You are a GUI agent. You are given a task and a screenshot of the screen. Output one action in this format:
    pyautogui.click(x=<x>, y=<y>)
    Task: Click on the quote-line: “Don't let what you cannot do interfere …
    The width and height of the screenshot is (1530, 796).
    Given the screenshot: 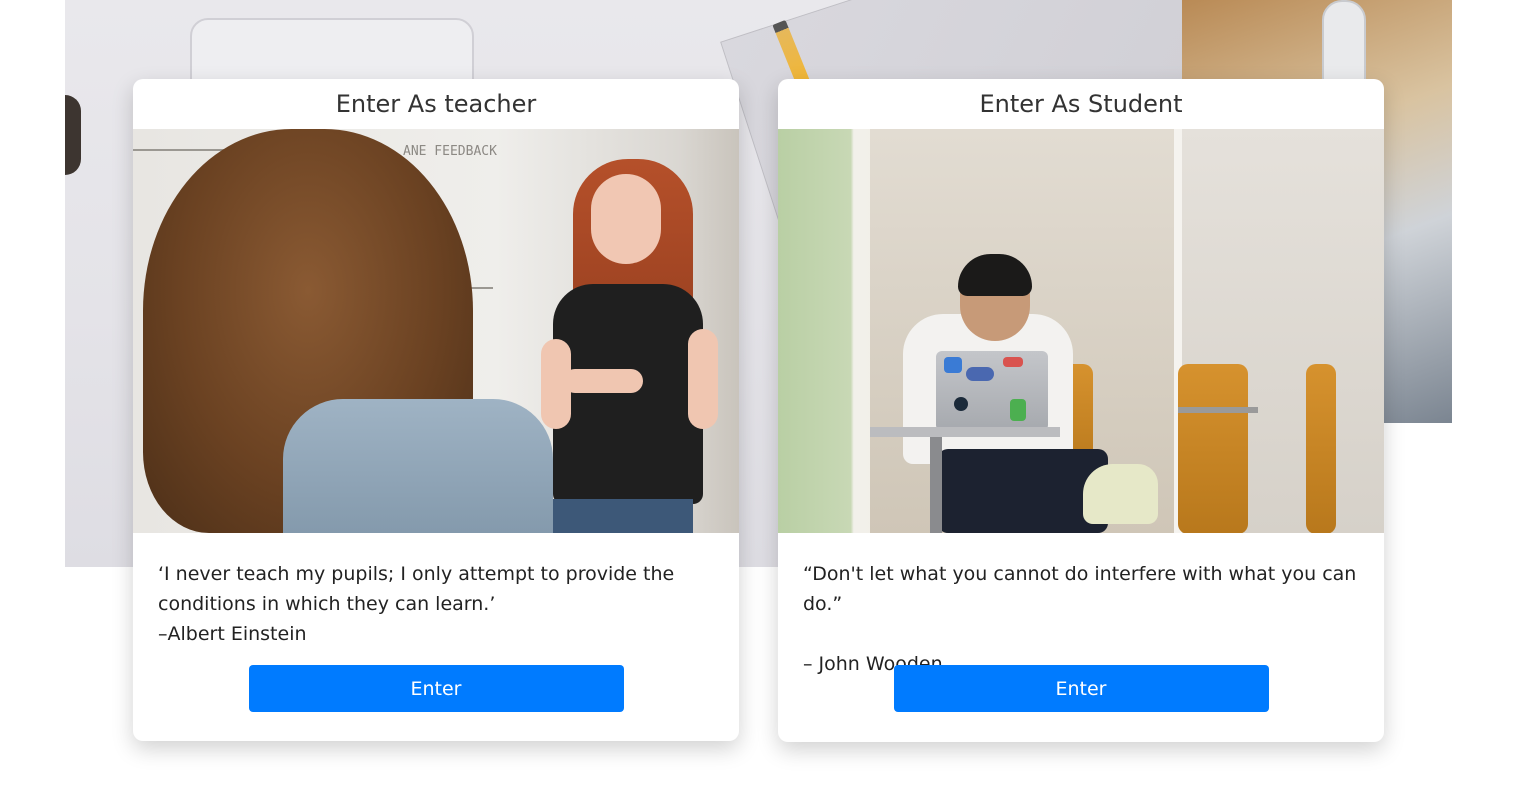 What is the action you would take?
    pyautogui.click(x=1080, y=589)
    